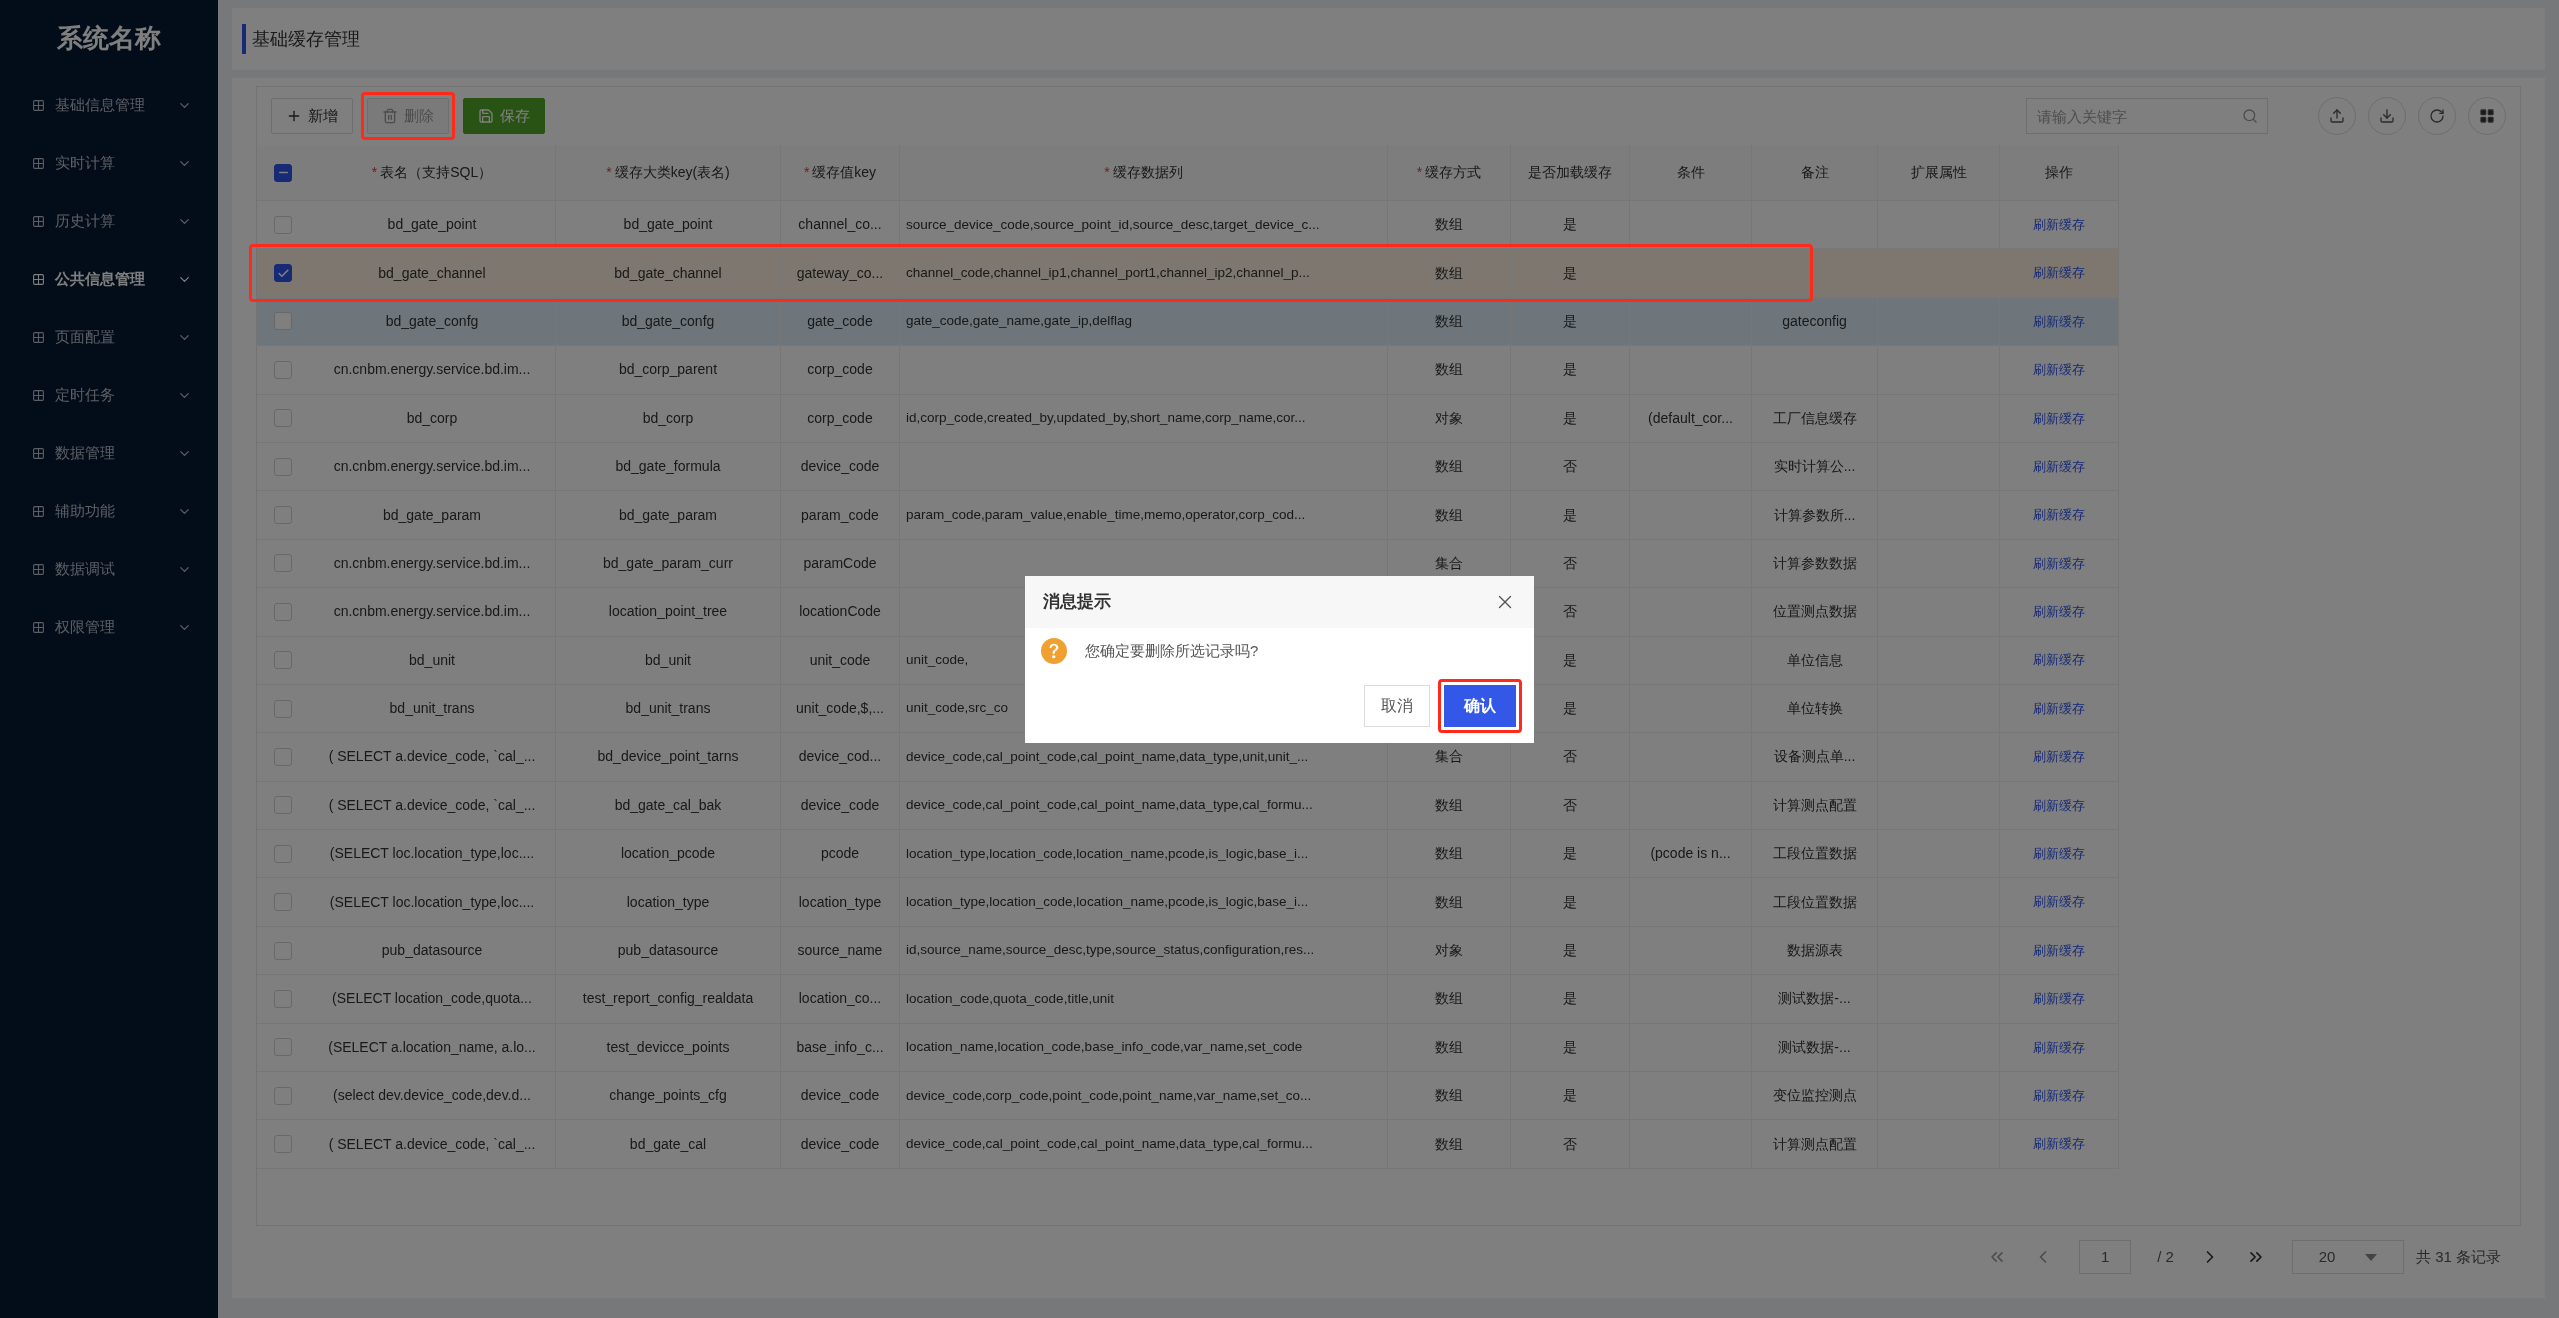 This screenshot has width=2559, height=1318. I want to click on table-cell-text: 集合, so click(1449, 757).